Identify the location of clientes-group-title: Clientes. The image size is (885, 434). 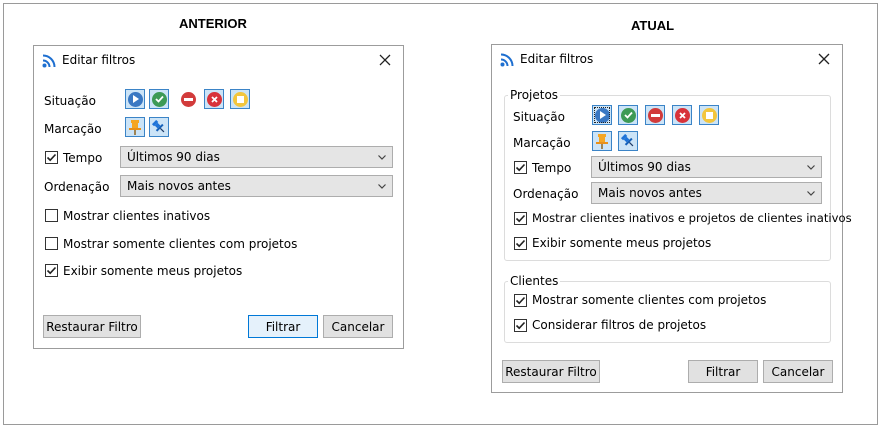
(534, 281).